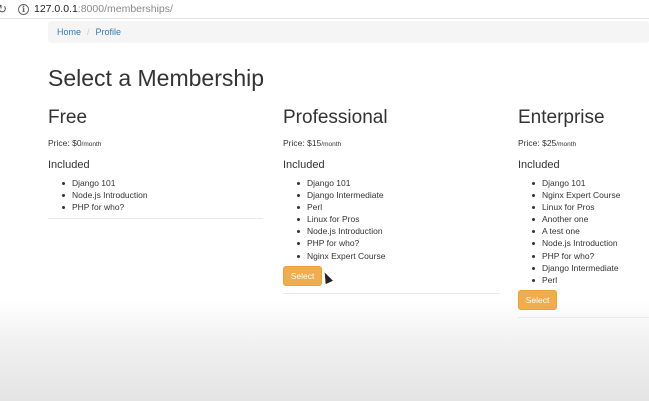 The image size is (649, 401). Describe the element at coordinates (583, 144) in the screenshot. I see `plan-price: Price: $25/month` at that location.